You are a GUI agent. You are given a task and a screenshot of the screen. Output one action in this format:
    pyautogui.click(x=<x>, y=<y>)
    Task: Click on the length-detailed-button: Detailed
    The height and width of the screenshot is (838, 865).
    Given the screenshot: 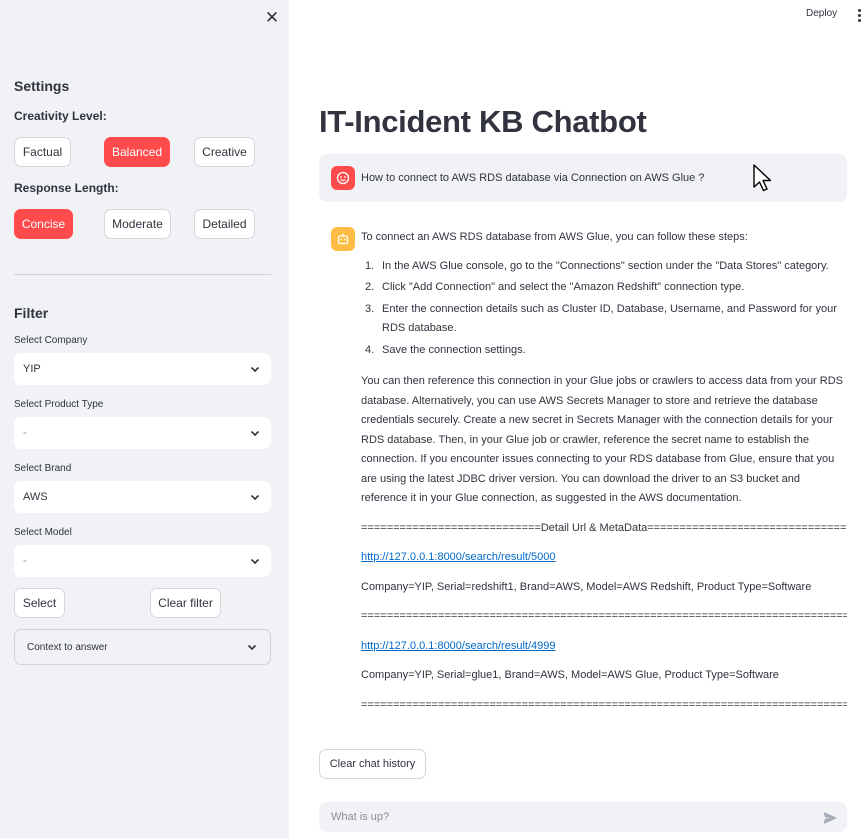 What is the action you would take?
    pyautogui.click(x=224, y=224)
    